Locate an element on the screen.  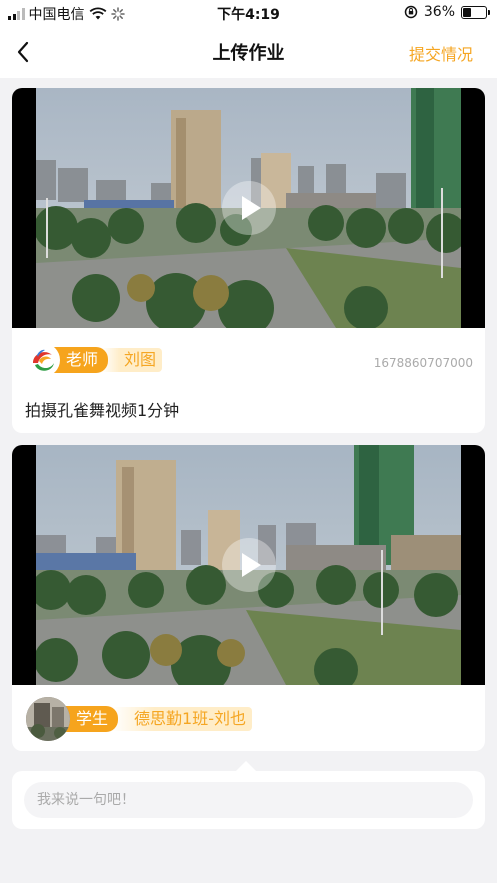
timestamp: 1678860707000 is located at coordinates (423, 363).